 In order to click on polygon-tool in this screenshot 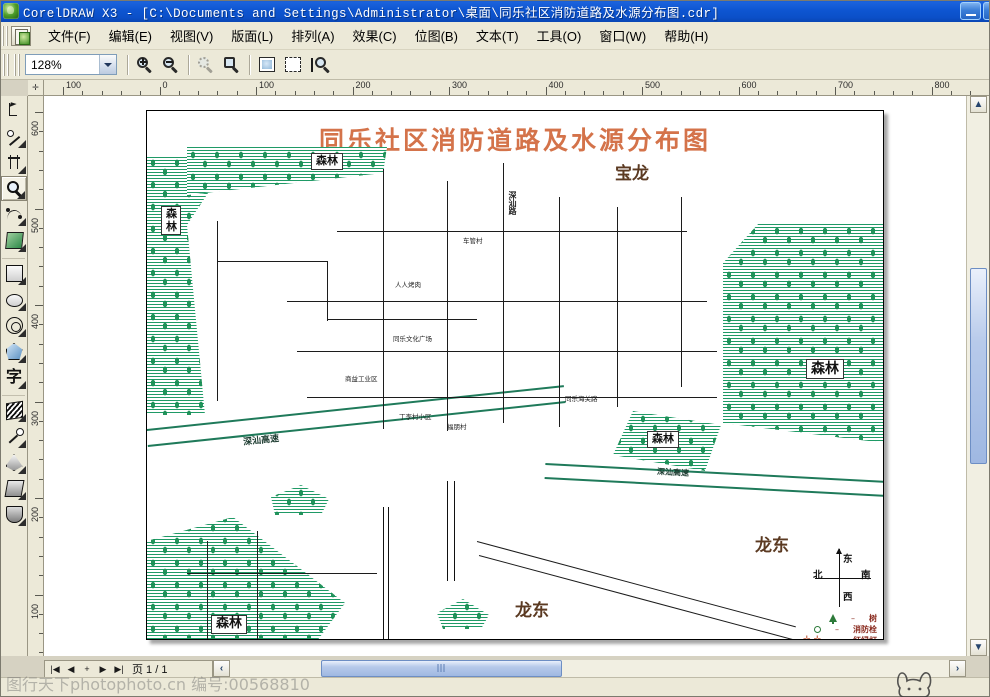, I will do `click(14, 325)`.